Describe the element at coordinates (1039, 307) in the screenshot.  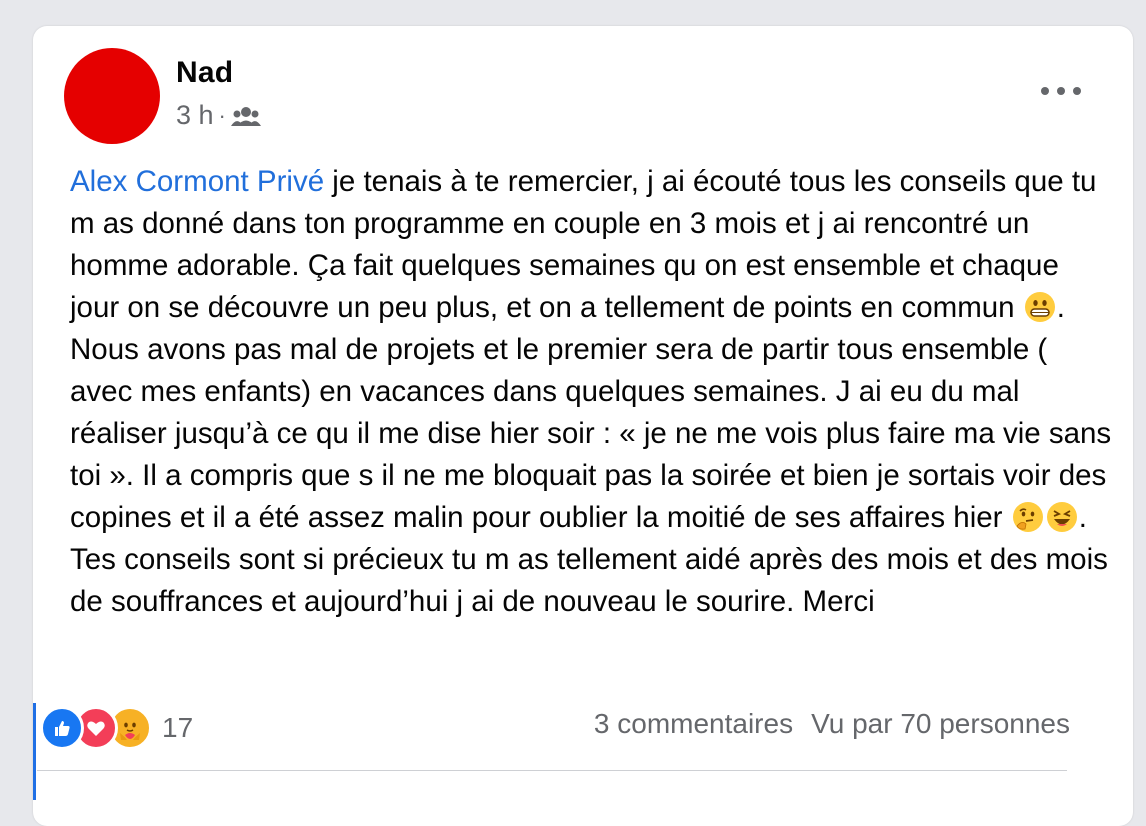
I see `grinning-face-emoji` at that location.